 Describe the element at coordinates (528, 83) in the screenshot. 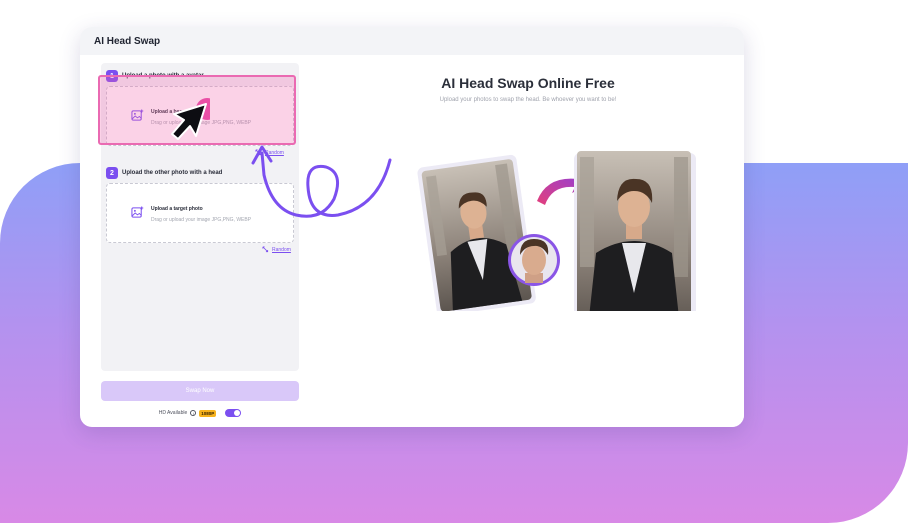

I see `hero-title: AI Head Swap Online Free` at that location.